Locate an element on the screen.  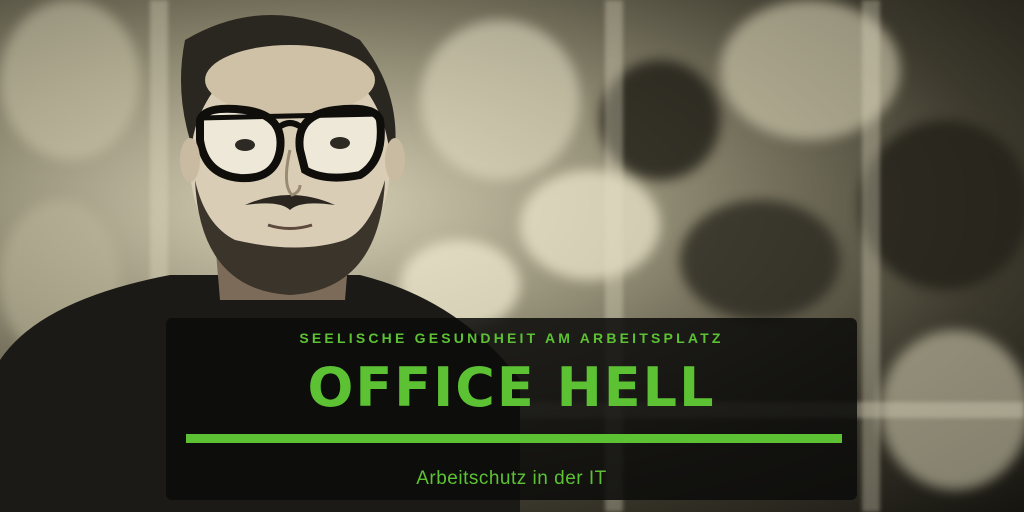
divider is located at coordinates (514, 438).